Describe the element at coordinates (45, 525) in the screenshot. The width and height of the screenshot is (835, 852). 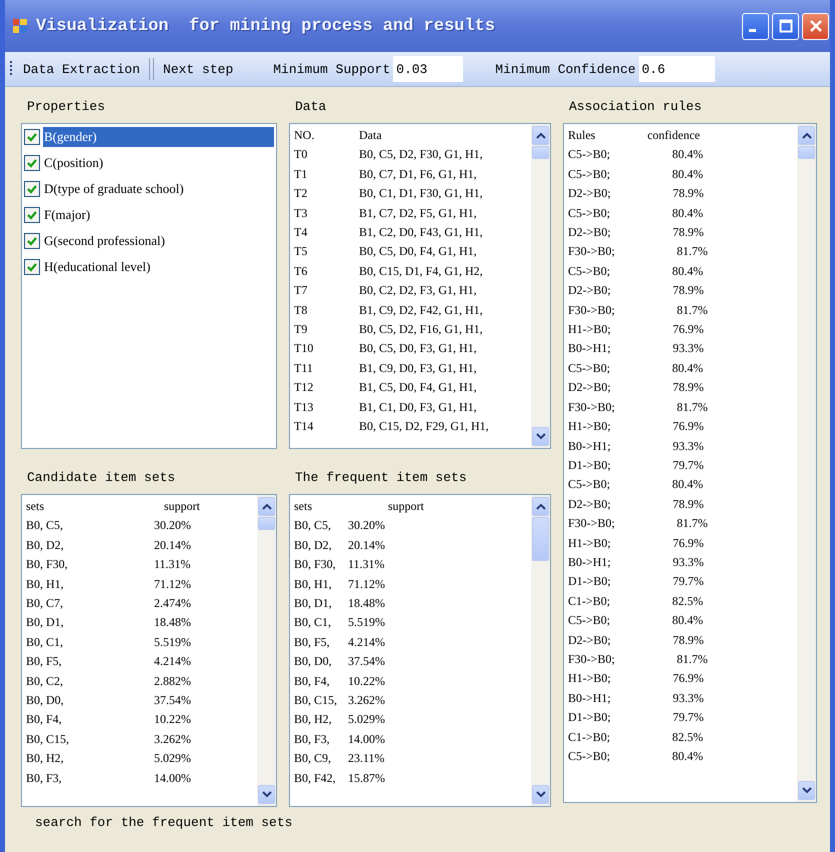
I see `table-cell-text: B0, C5,` at that location.